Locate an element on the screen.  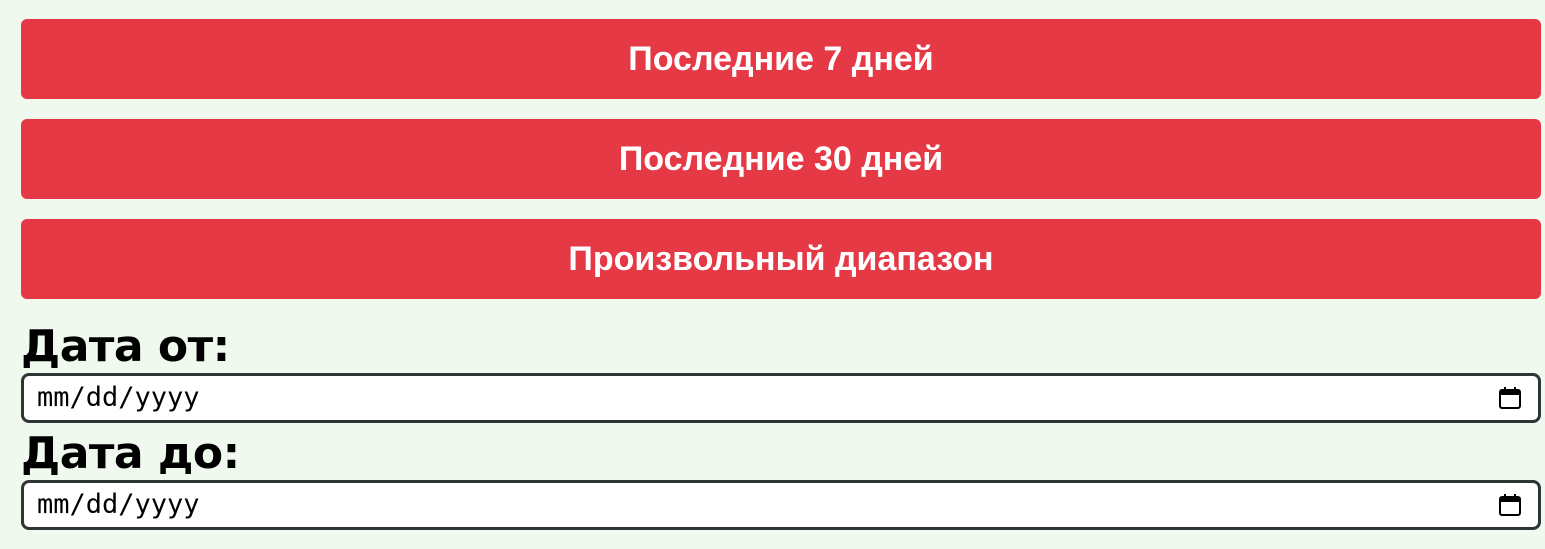
custom-range-button: Произвольный диапазон is located at coordinates (781, 259).